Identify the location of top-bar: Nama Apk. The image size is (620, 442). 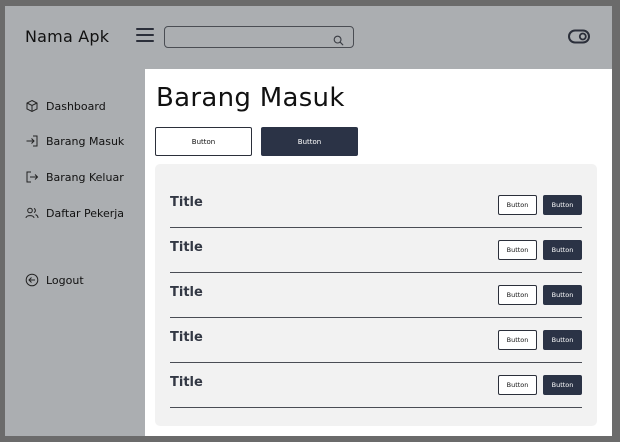
(308, 37).